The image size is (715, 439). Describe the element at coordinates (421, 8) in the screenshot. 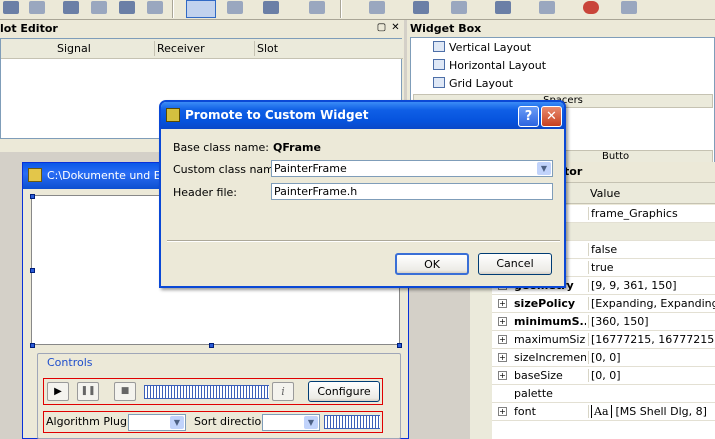

I see `toolbar-layout-vertical-icon` at that location.